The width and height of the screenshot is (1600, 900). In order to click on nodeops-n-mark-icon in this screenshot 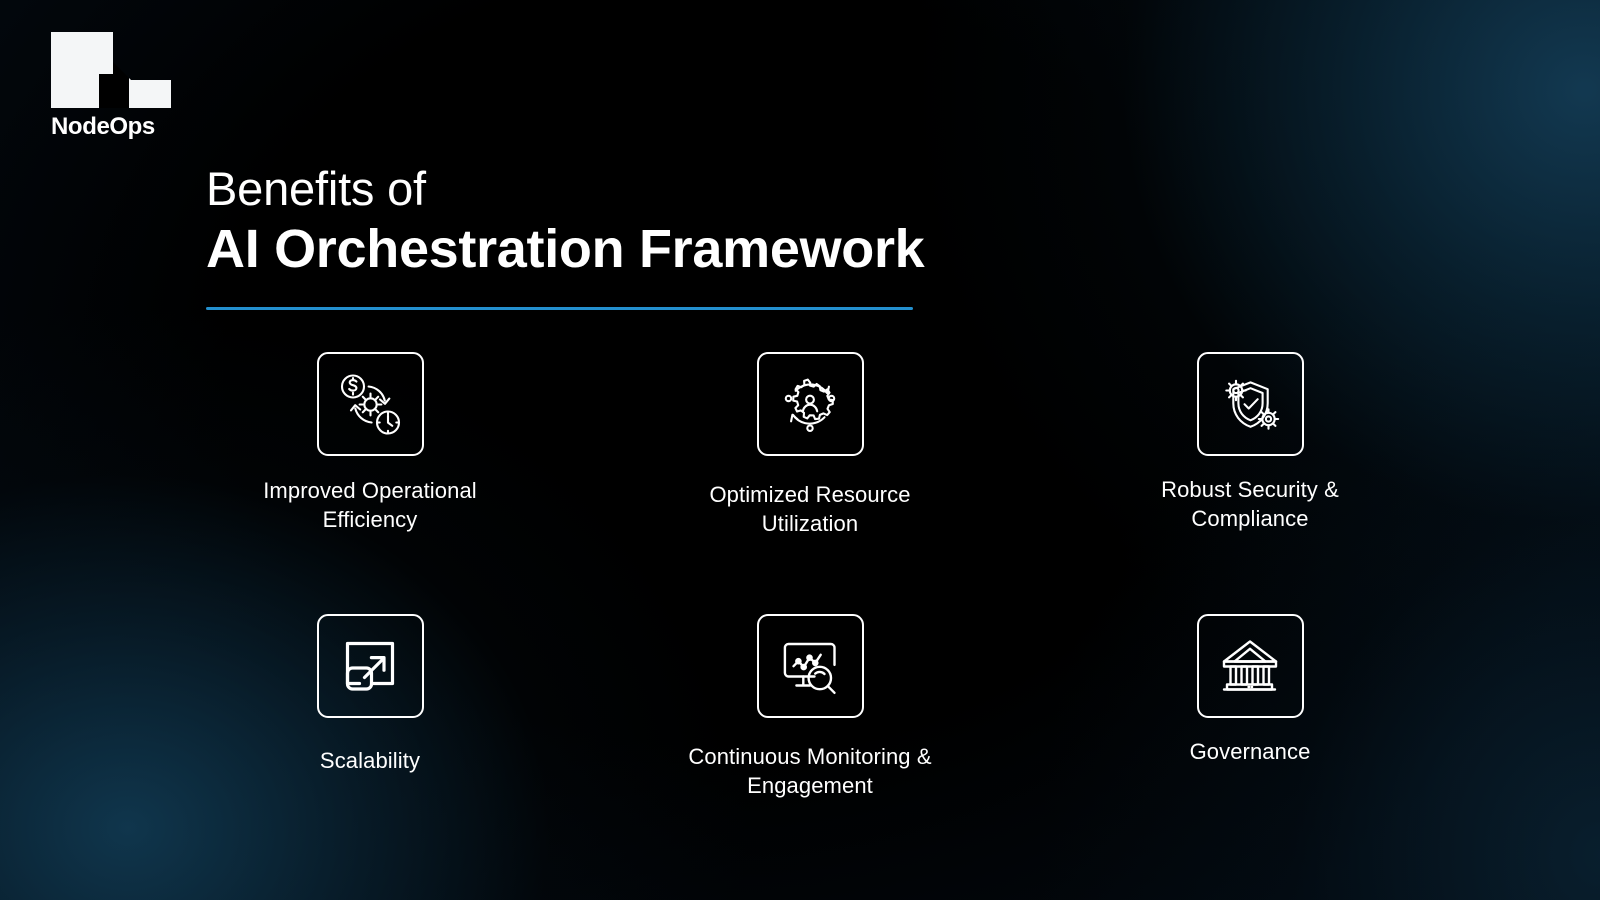, I will do `click(111, 70)`.